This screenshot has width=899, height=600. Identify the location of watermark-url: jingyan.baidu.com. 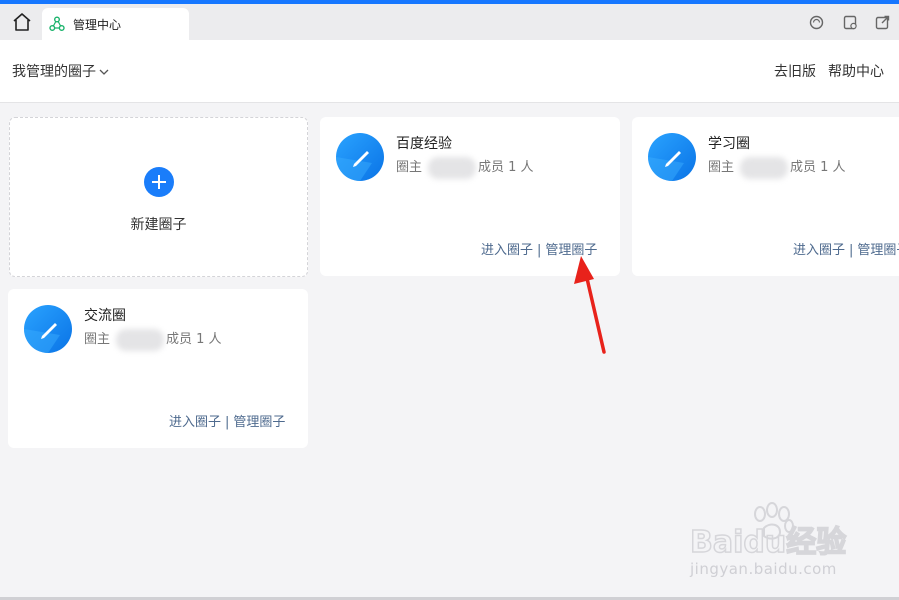
(763, 569).